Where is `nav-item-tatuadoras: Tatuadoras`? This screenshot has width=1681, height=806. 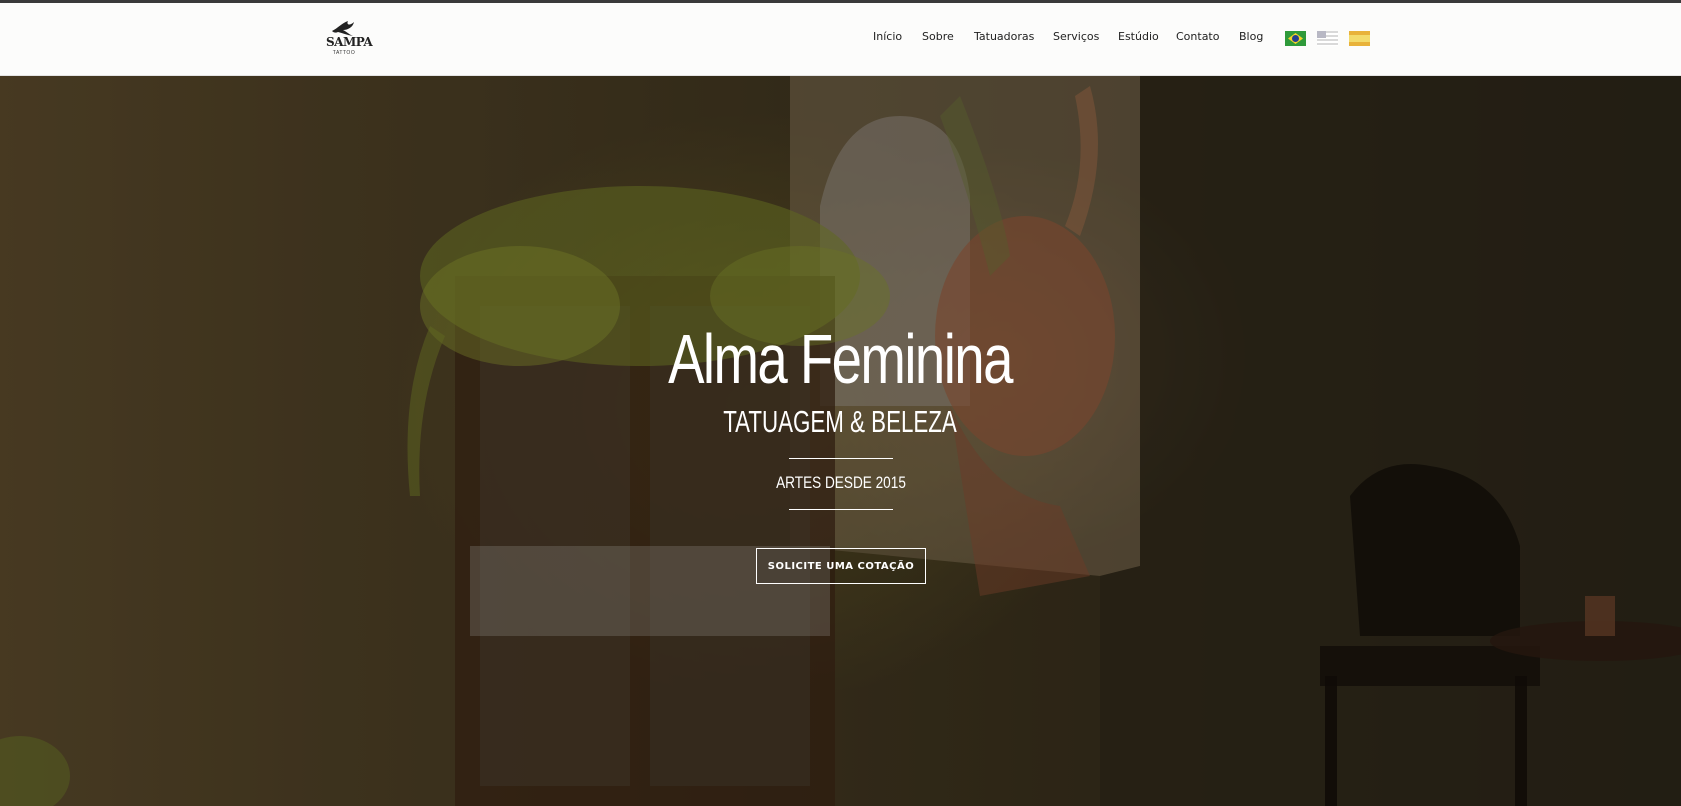
nav-item-tatuadoras: Tatuadoras is located at coordinates (1004, 36).